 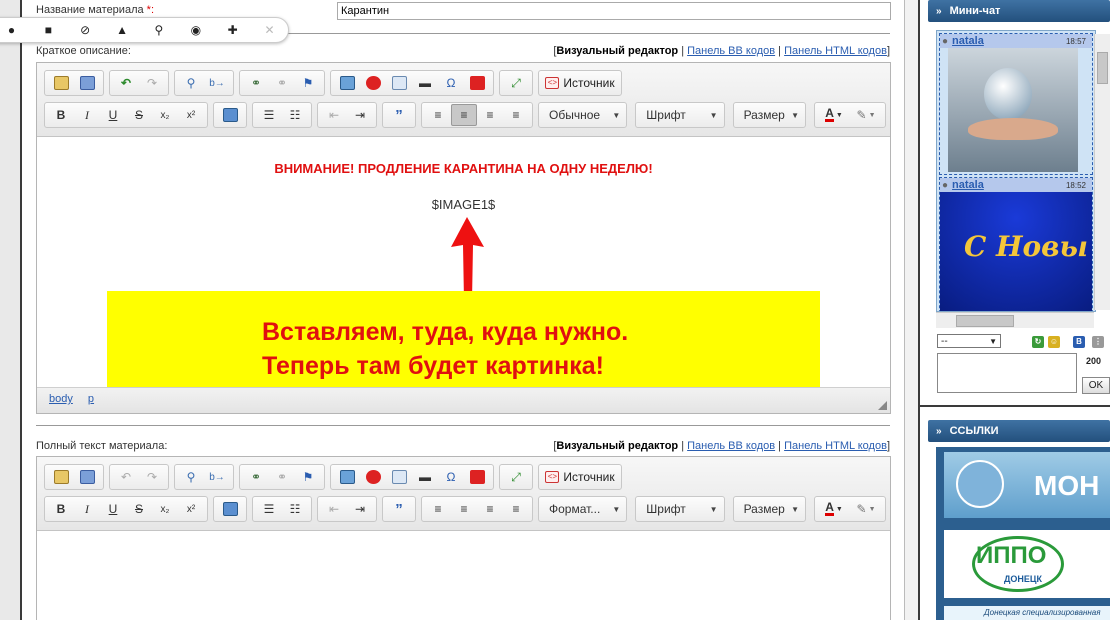 What do you see at coordinates (1096, 385) in the screenshot?
I see `chat-ok-button: OK` at bounding box center [1096, 385].